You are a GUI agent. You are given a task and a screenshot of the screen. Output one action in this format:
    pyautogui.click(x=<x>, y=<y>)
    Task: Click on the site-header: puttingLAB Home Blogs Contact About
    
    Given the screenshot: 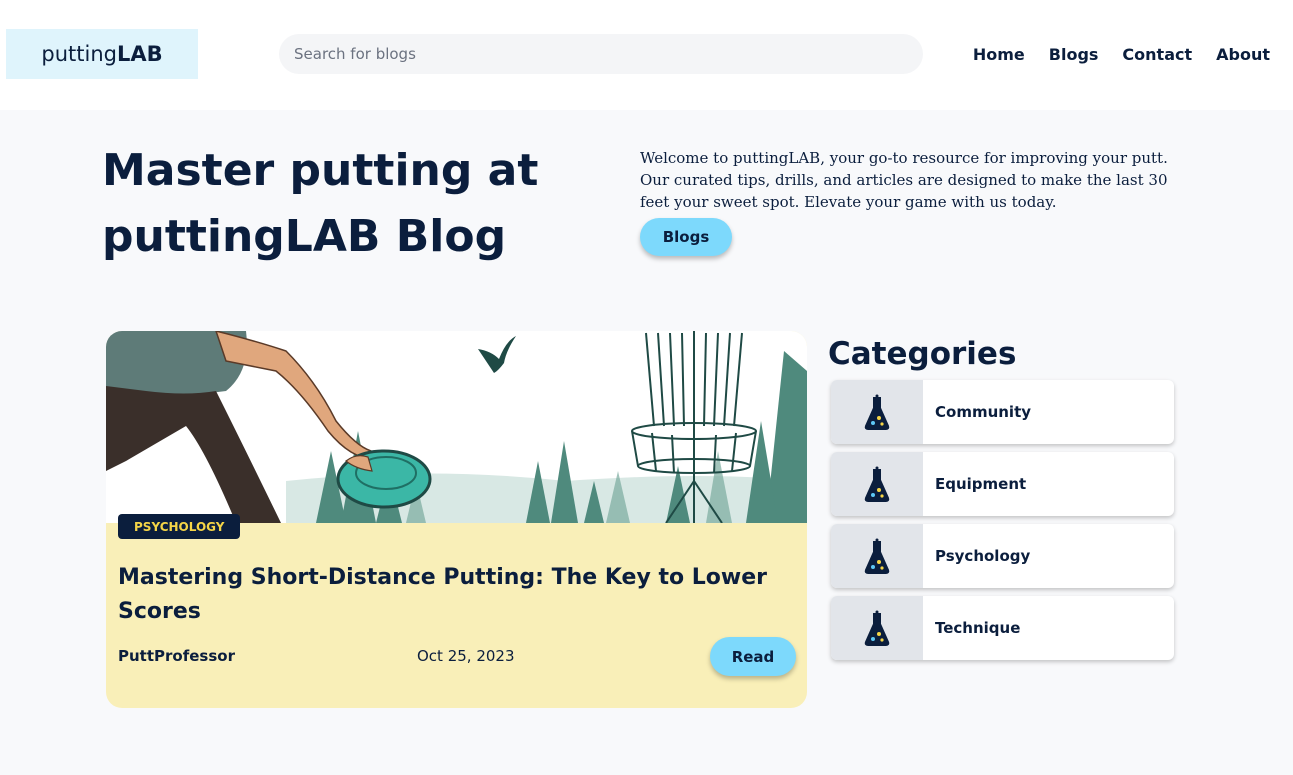 What is the action you would take?
    pyautogui.click(x=646, y=55)
    